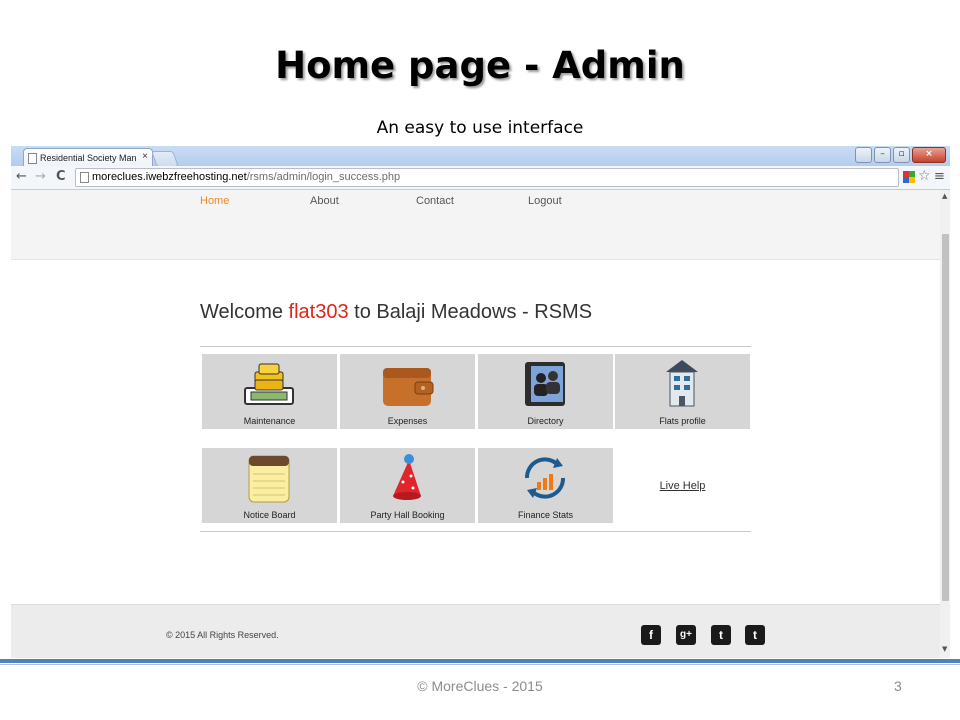  Describe the element at coordinates (898, 686) in the screenshot. I see `slide-page-number: 3` at that location.